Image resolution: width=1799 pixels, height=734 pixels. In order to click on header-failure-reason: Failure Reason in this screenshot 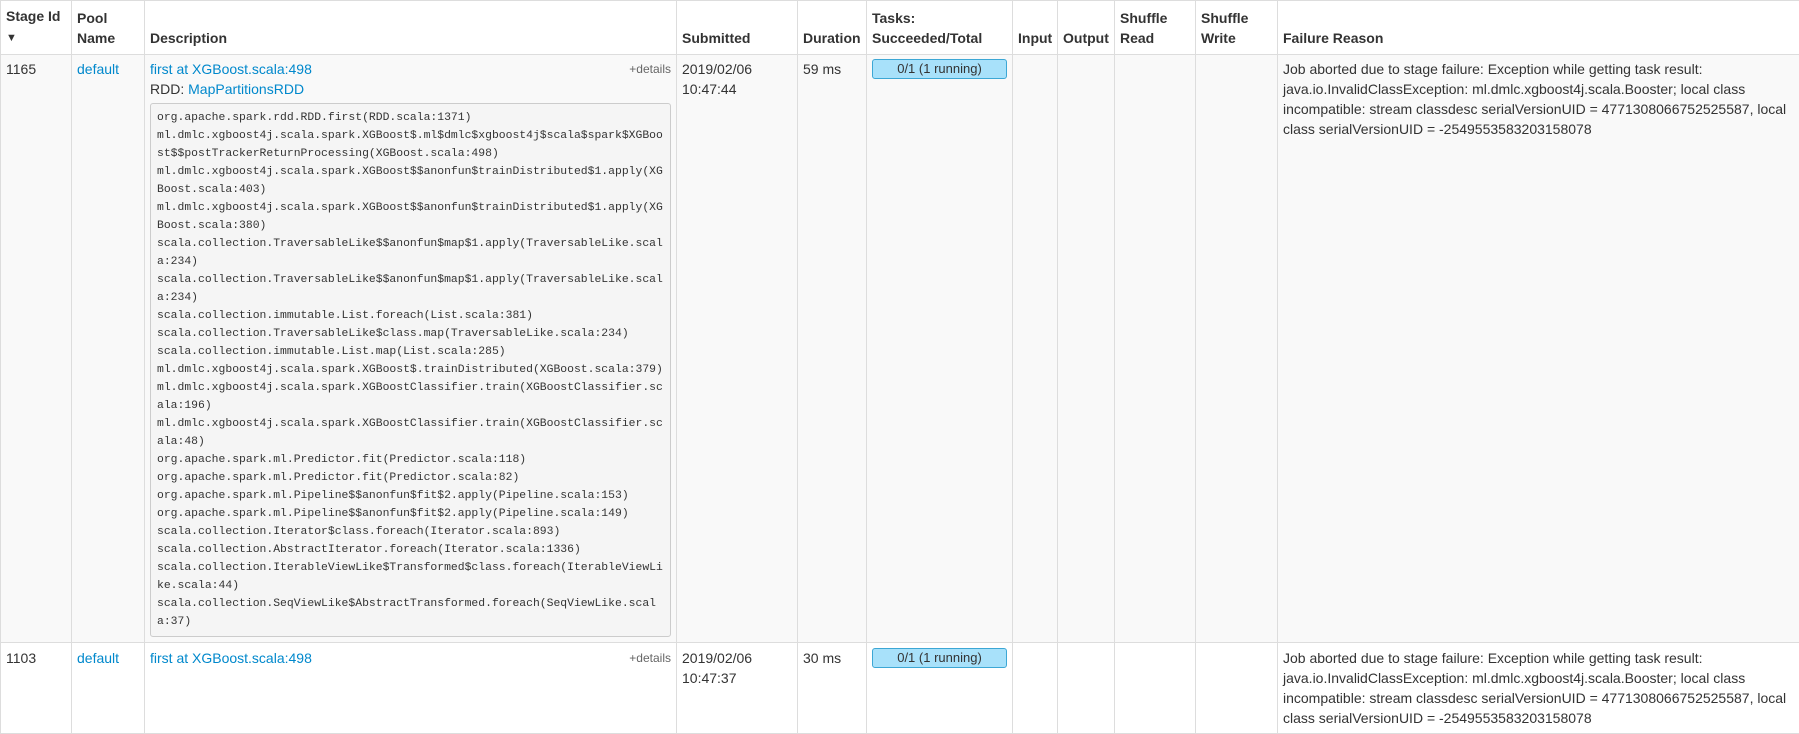, I will do `click(1538, 28)`.